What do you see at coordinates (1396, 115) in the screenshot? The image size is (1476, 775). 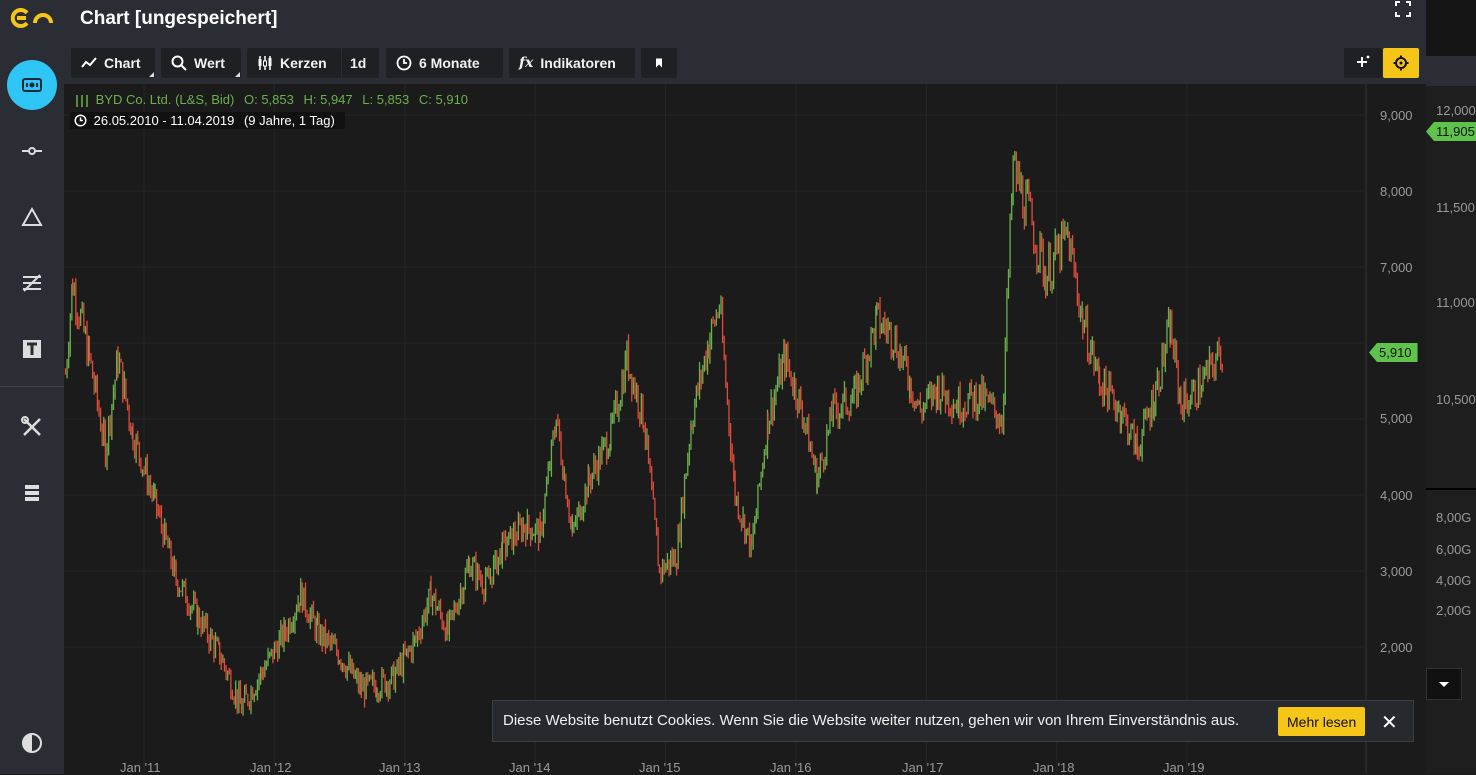 I see `price-axis-label: 9,000` at bounding box center [1396, 115].